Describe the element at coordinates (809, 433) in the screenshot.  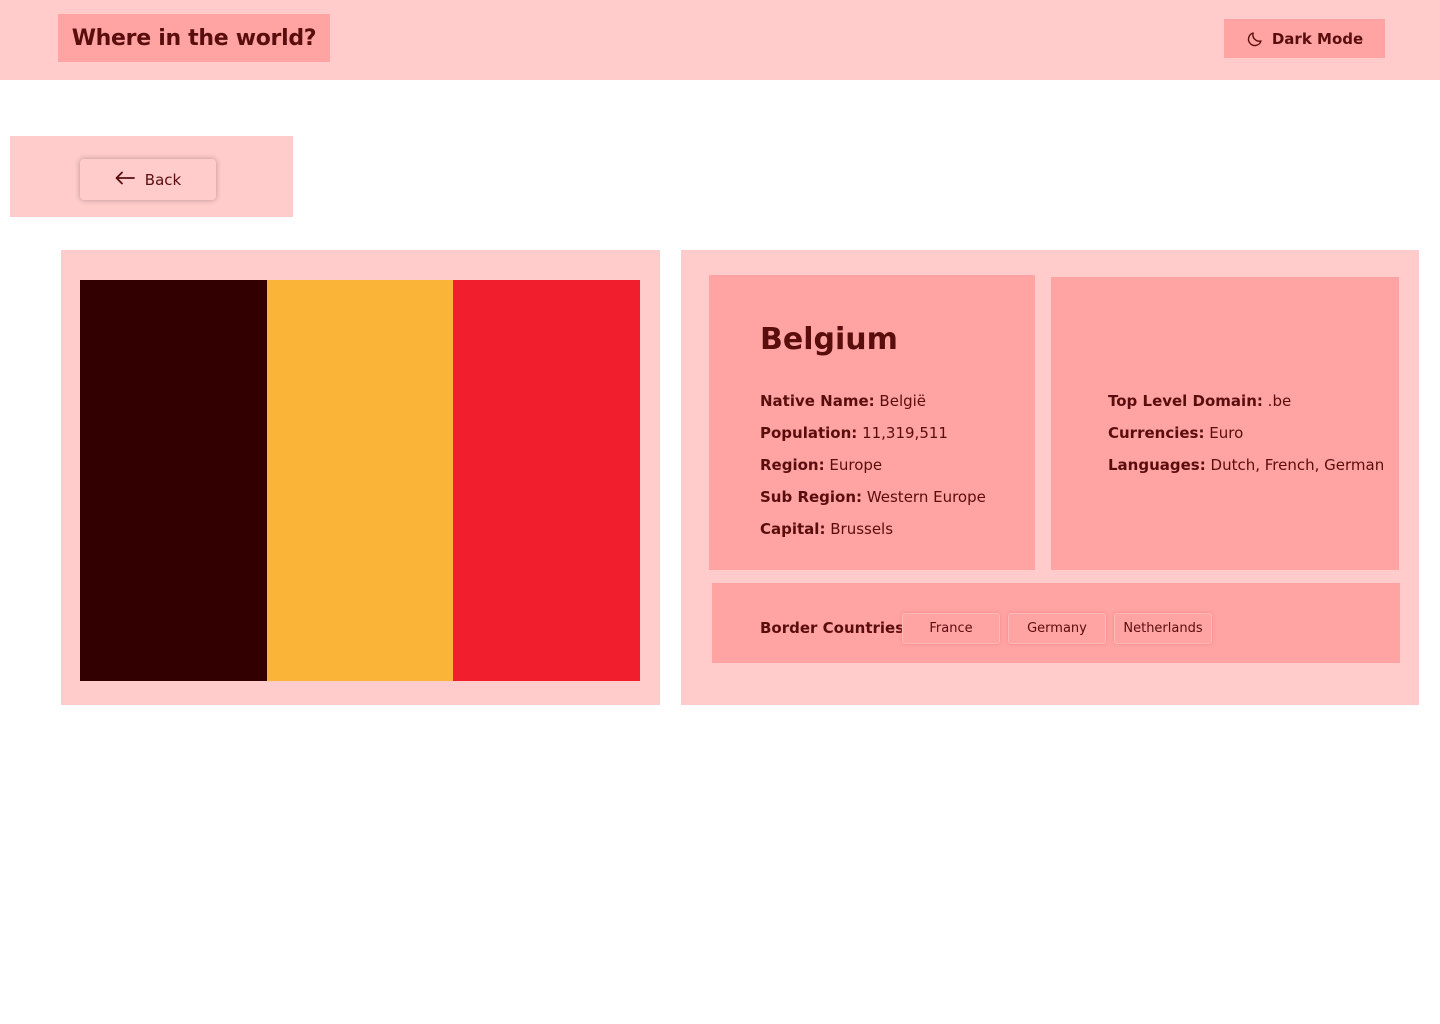
I see `fact-label: Population:` at that location.